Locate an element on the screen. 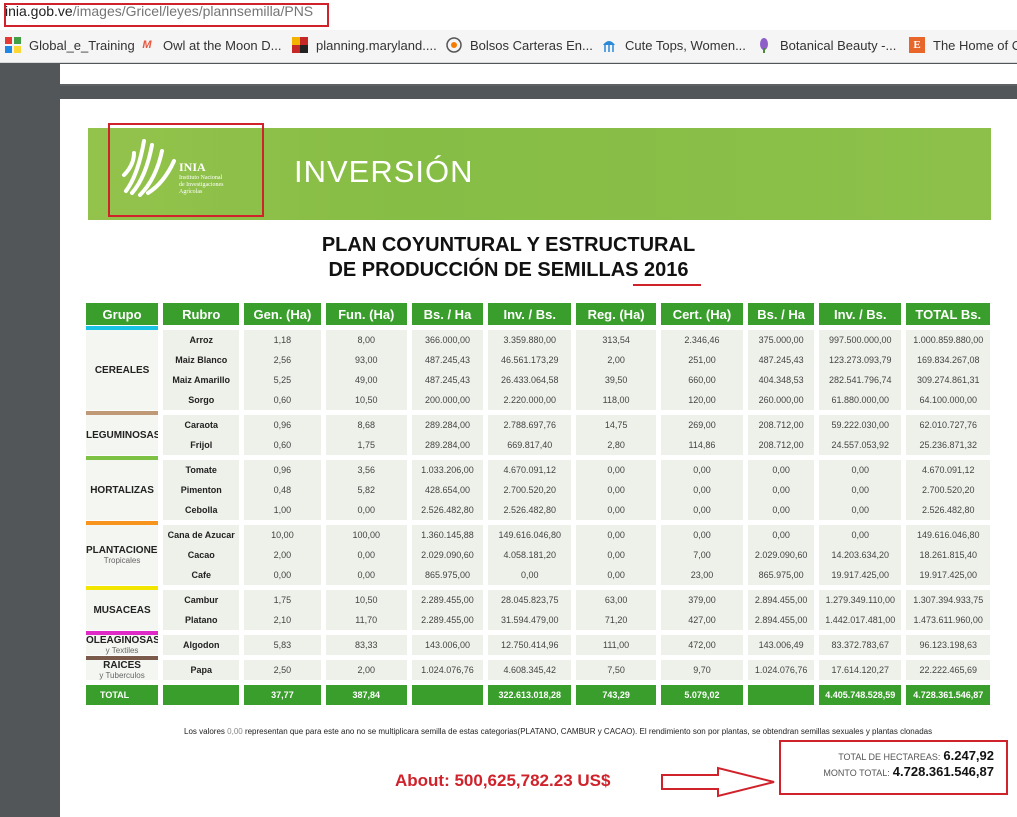 Image resolution: width=1017 pixels, height=817 pixels. table-cell: 61.880.000,00 is located at coordinates (860, 400).